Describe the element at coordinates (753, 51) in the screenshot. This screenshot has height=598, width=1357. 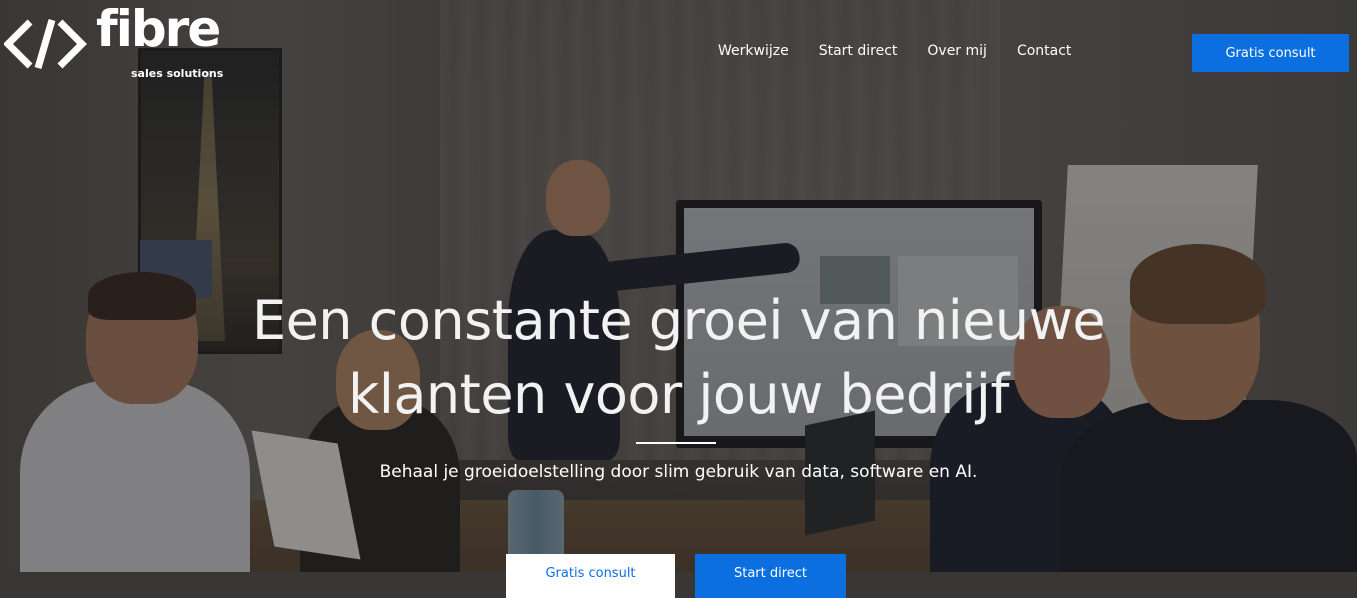
I see `nav-item-werkwijze: Werkwijze` at that location.